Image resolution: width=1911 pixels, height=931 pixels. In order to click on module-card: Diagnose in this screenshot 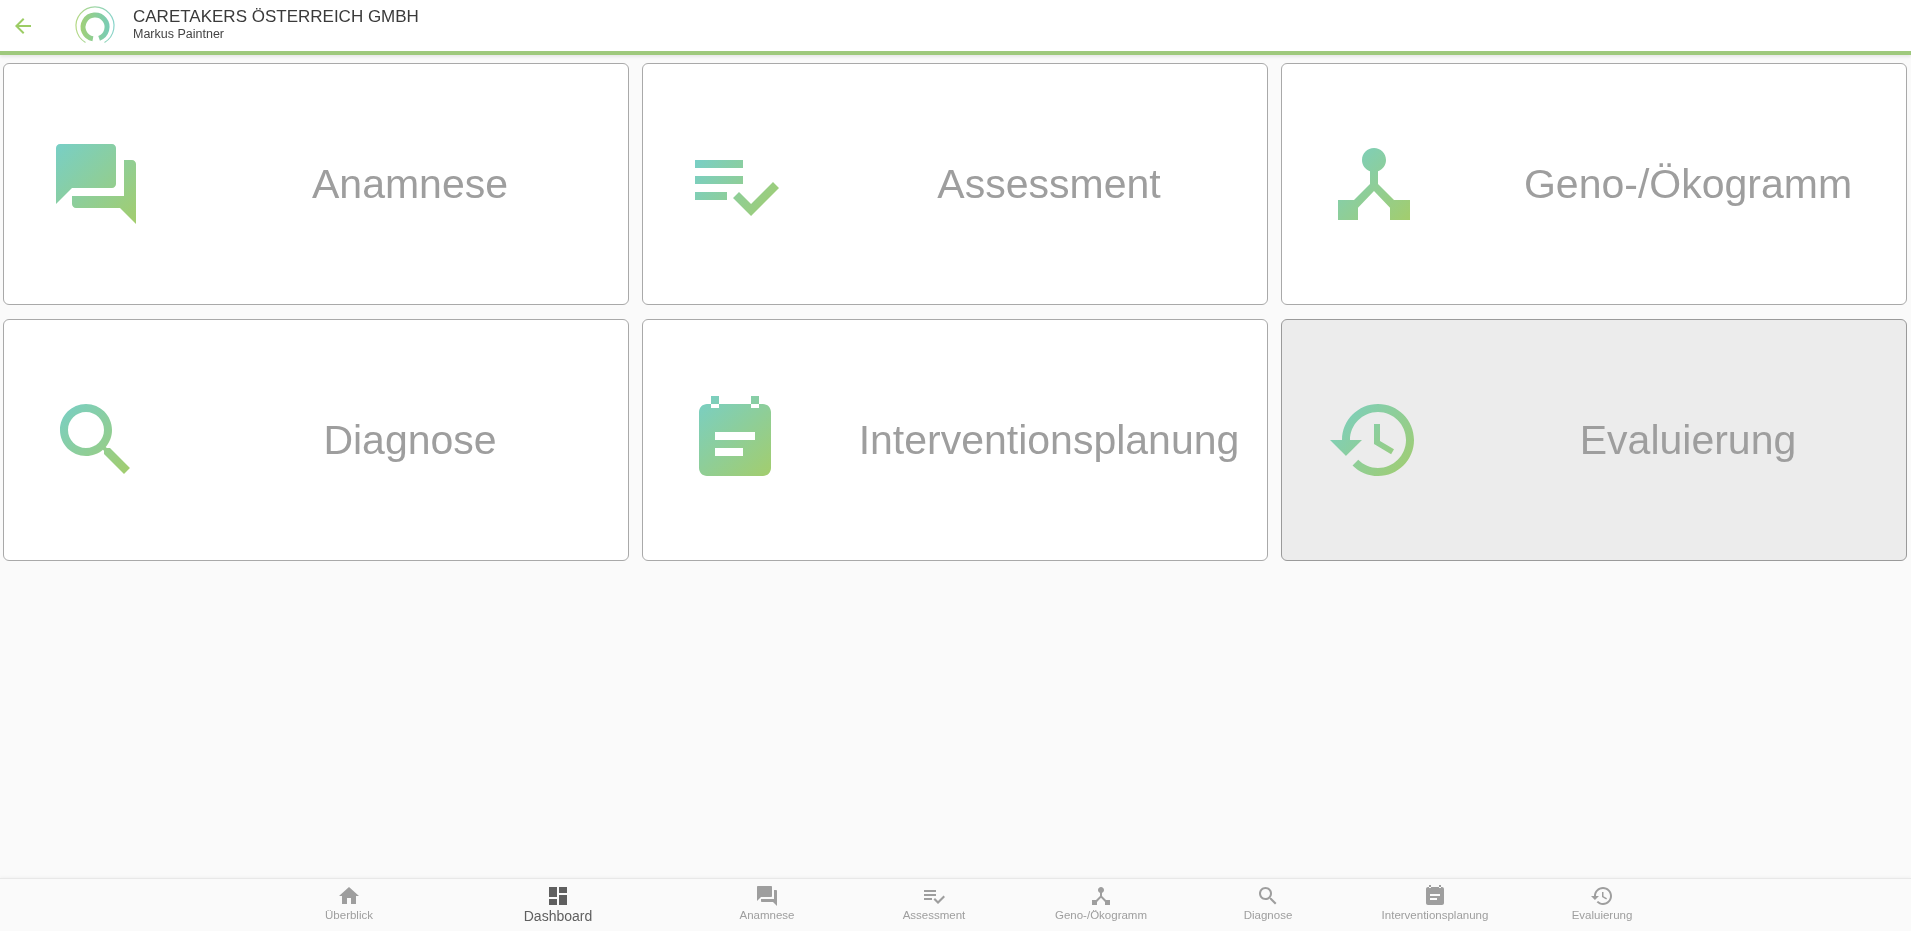, I will do `click(316, 440)`.